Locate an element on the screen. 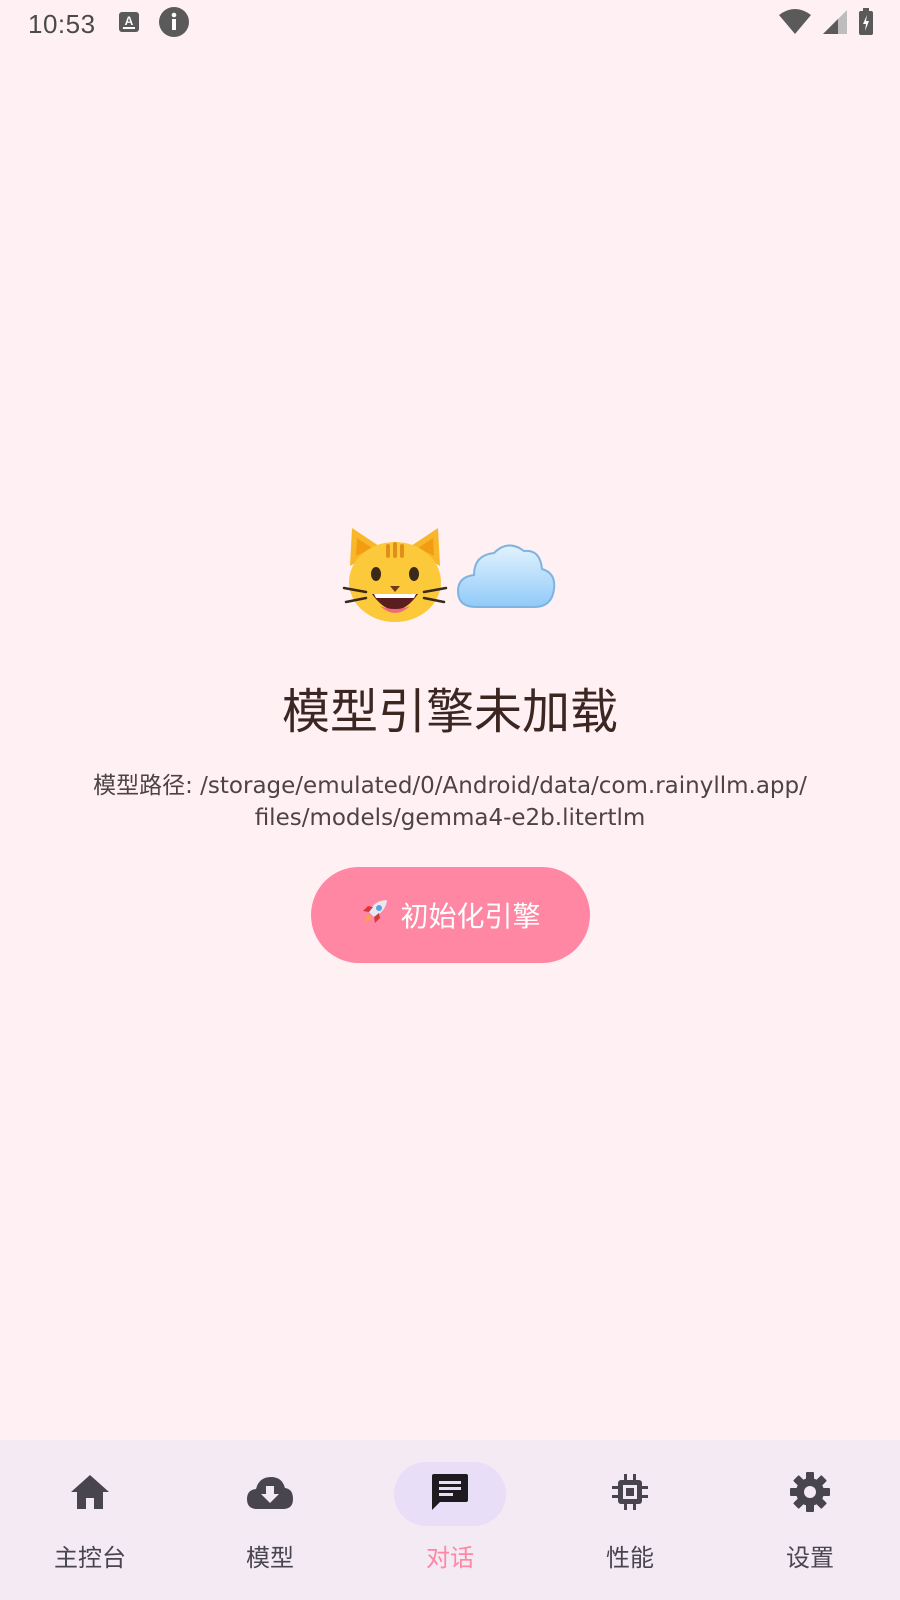  nav-item-dashboard: 主控台 is located at coordinates (90, 1520).